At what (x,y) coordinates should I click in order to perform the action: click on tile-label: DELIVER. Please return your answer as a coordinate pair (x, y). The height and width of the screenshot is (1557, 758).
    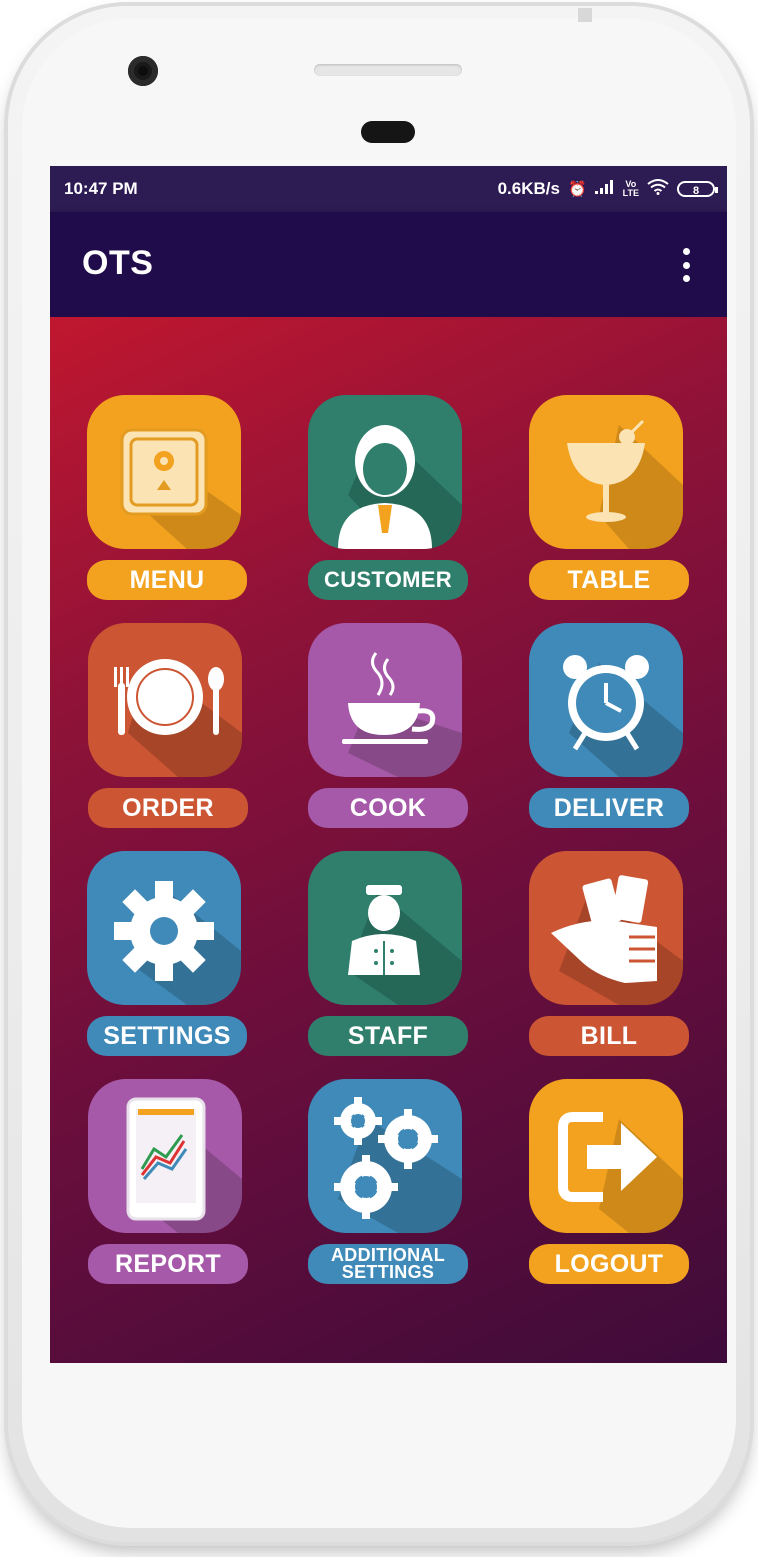
    Looking at the image, I should click on (609, 808).